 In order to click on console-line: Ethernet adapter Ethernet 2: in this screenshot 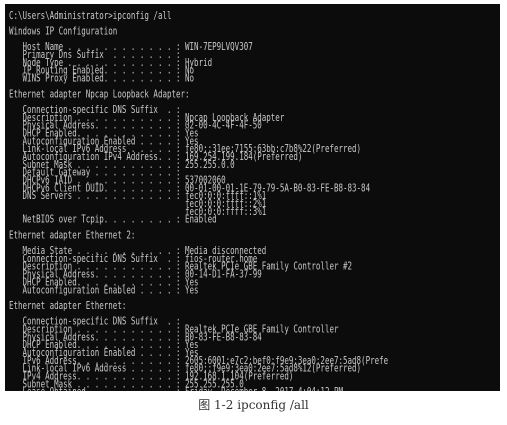, I will do `click(72, 235)`.